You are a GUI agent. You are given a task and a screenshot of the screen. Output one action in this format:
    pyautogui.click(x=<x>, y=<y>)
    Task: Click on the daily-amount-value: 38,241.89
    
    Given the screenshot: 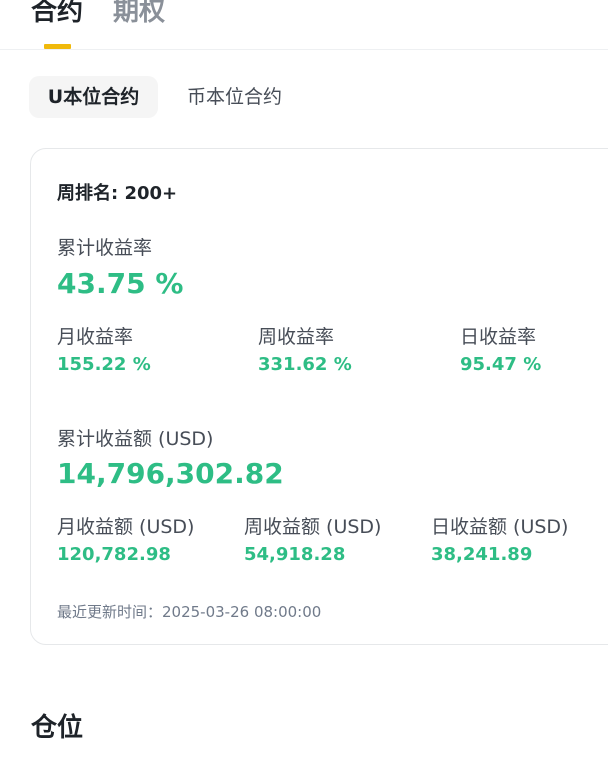 What is the action you would take?
    pyautogui.click(x=482, y=554)
    